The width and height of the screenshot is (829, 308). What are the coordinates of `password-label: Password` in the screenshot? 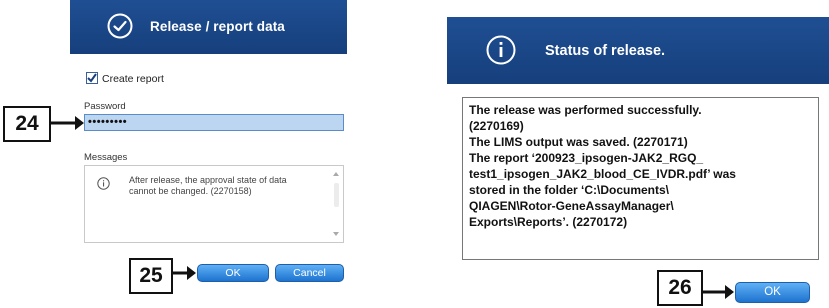 It's located at (105, 106).